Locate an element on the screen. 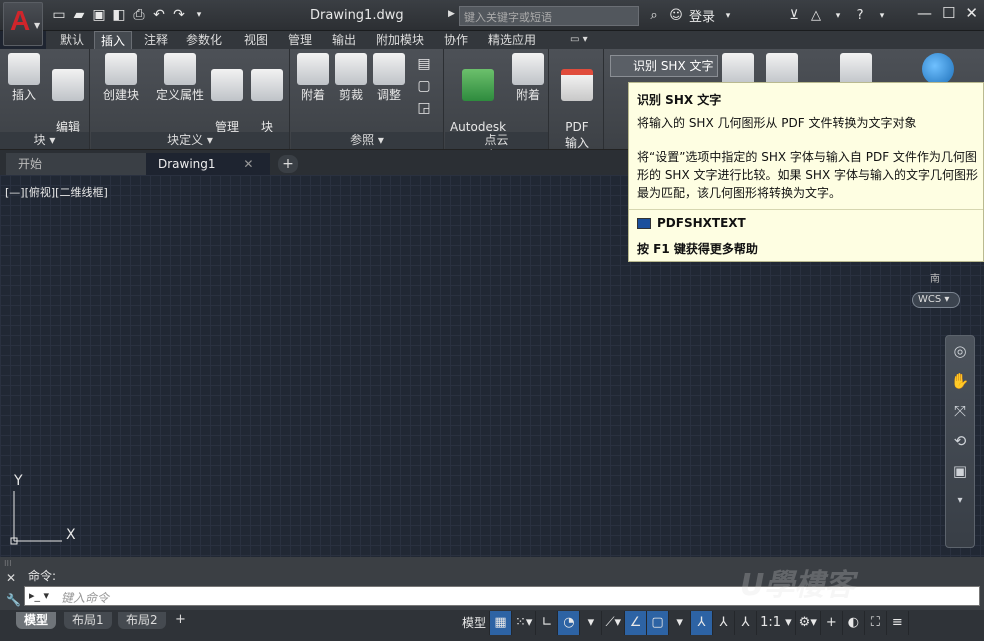 The image size is (984, 641). command-prompt-icon: ▸_ ▾ is located at coordinates (39, 595).